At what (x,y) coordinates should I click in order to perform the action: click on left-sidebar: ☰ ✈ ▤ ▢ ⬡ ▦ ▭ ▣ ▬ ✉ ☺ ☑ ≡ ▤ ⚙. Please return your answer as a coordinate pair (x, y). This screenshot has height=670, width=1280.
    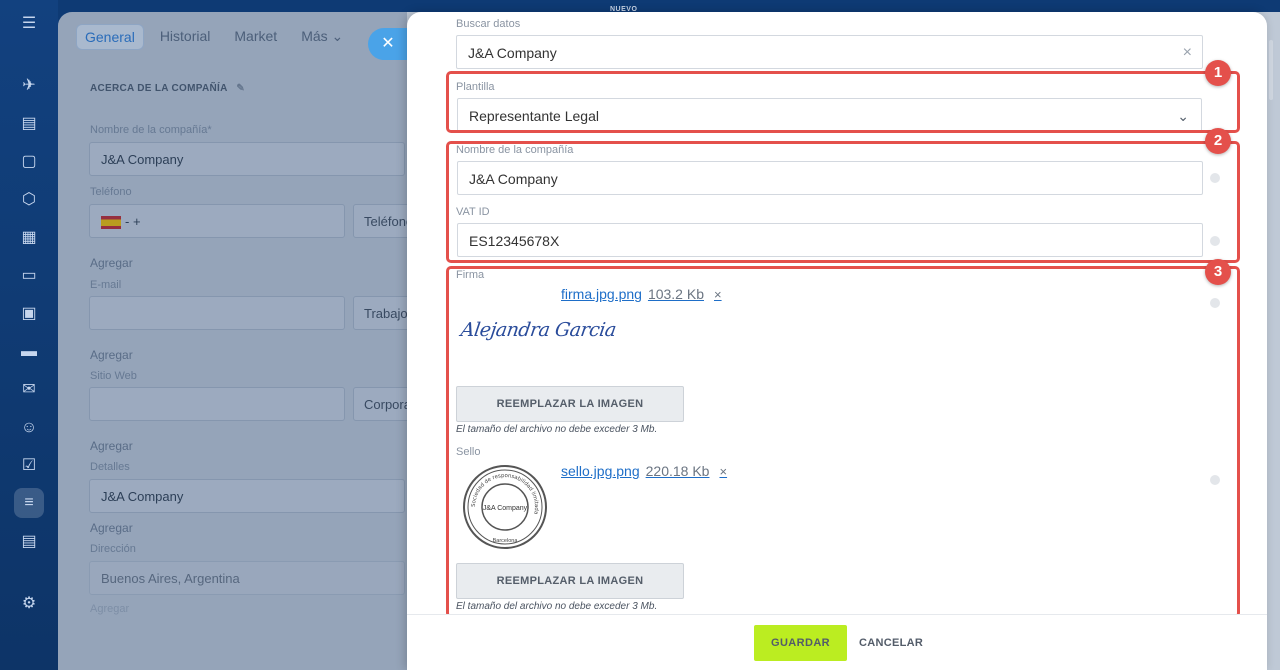
    Looking at the image, I should click on (29, 335).